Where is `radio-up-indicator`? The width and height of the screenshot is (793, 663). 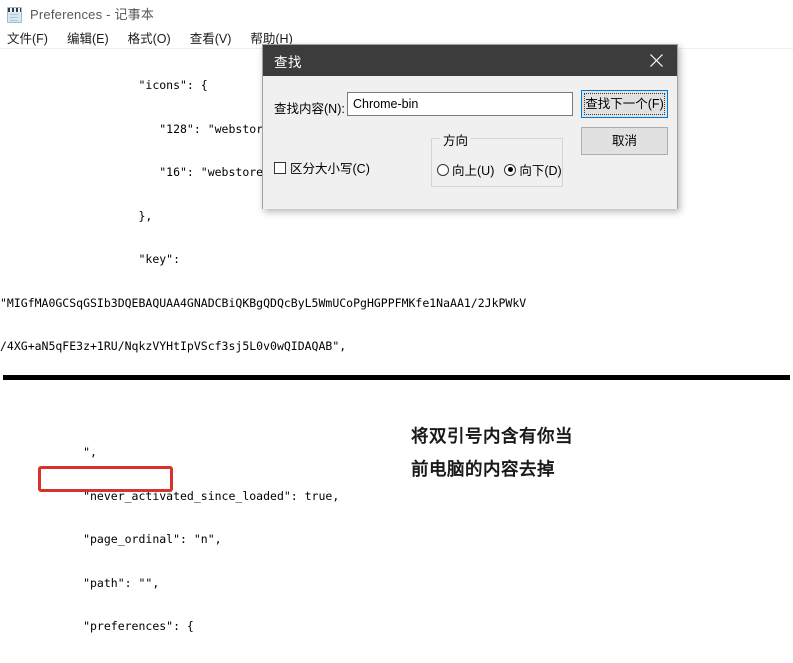
radio-up-indicator is located at coordinates (443, 169).